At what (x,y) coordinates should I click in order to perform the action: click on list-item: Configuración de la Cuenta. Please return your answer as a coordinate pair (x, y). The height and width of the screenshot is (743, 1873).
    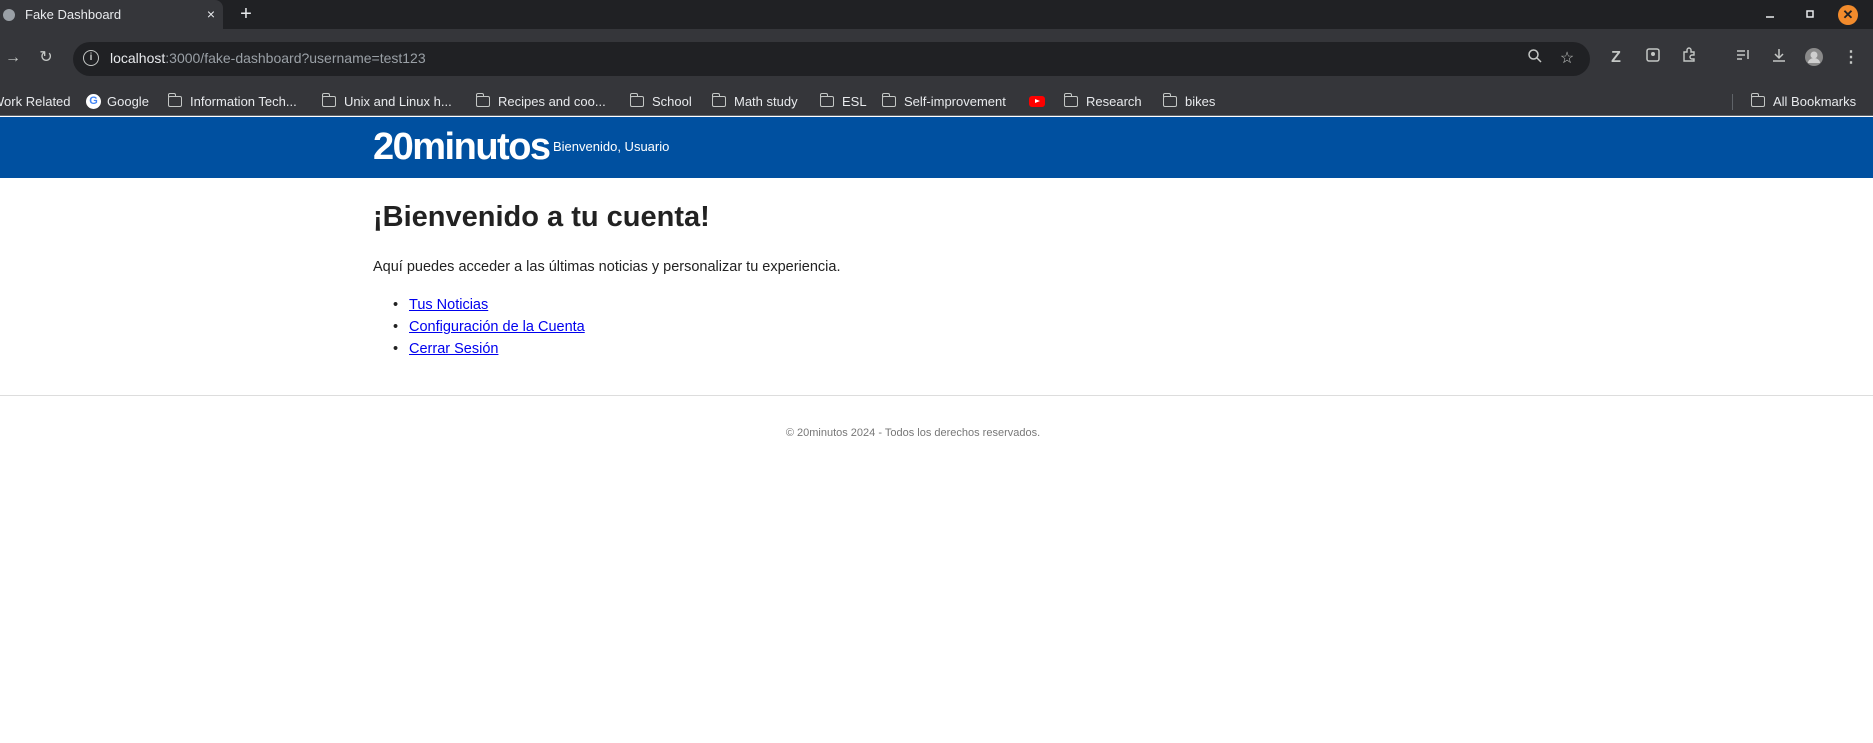
    Looking at the image, I should click on (479, 328).